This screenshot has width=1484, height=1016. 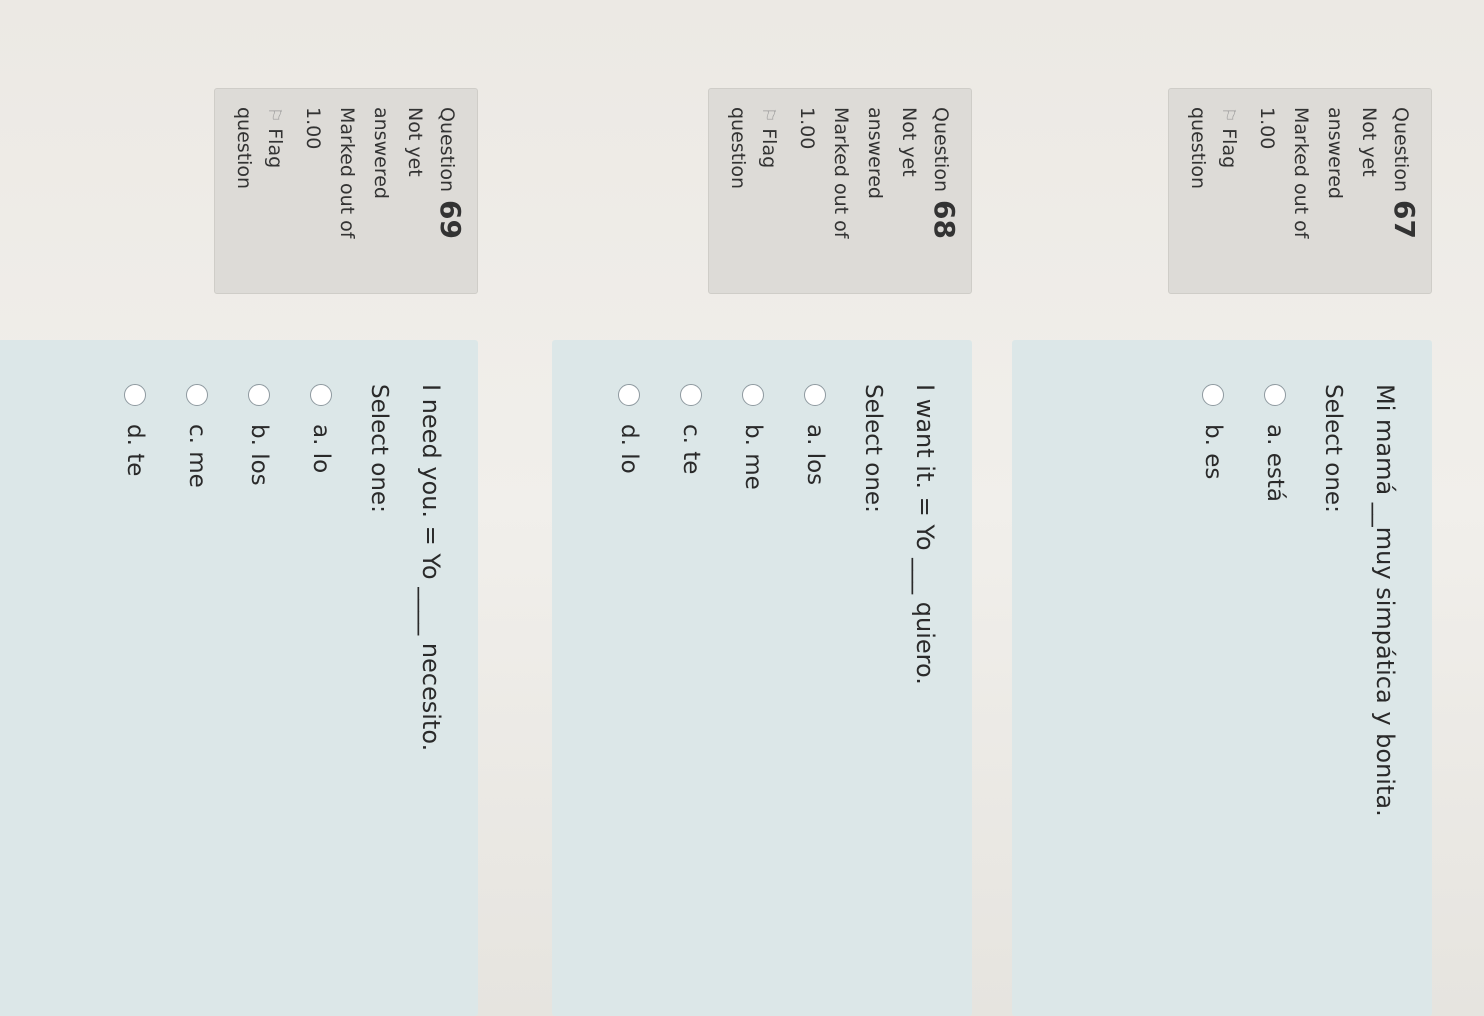 I want to click on answer-option-a: a. los, so click(x=815, y=680).